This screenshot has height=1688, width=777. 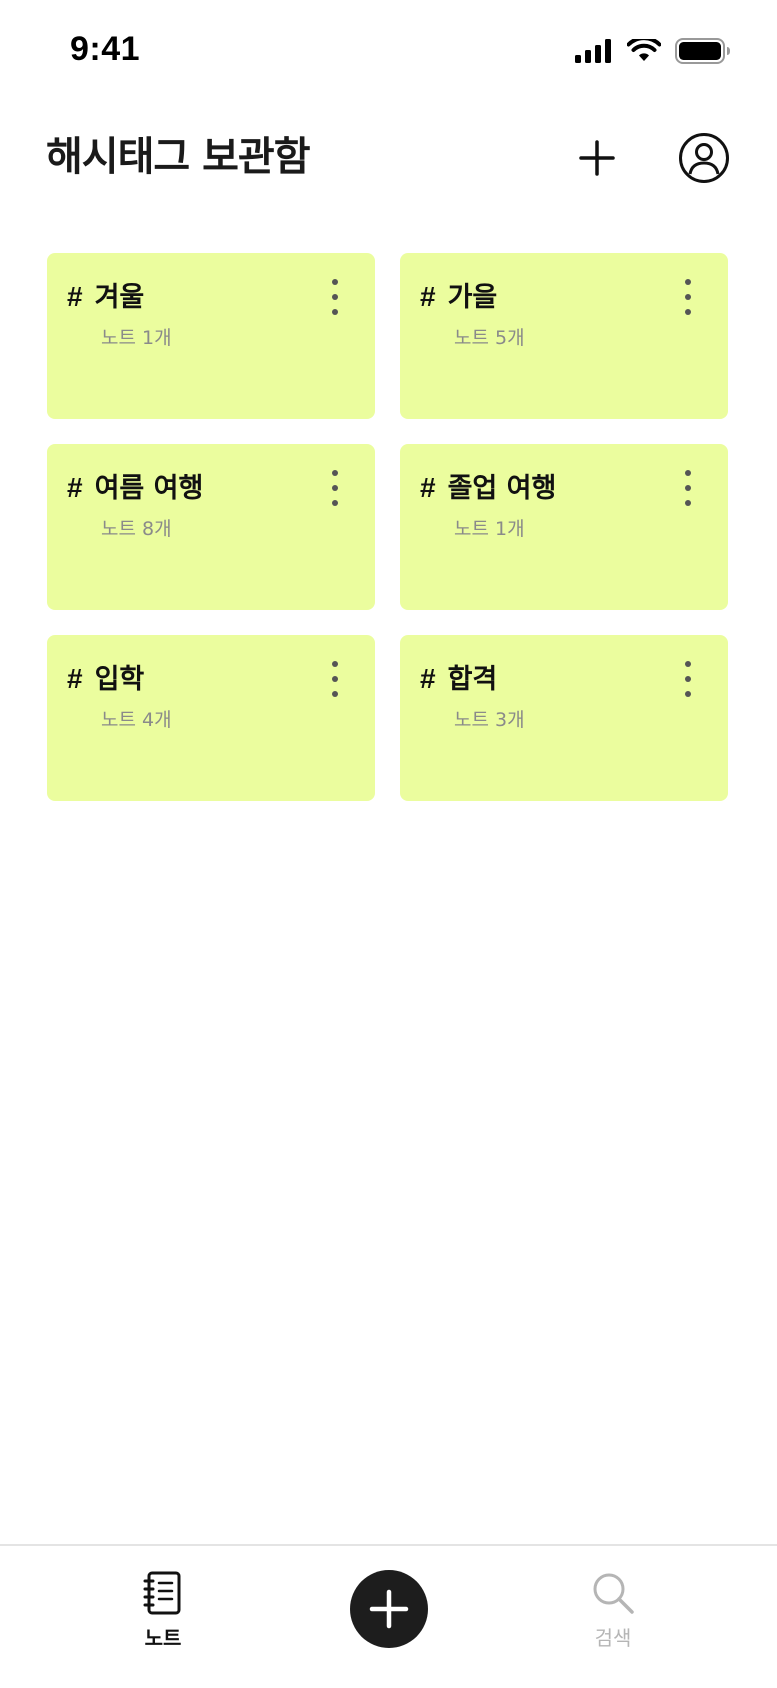 I want to click on hashtag-title: # 졸업 여행, so click(x=488, y=485).